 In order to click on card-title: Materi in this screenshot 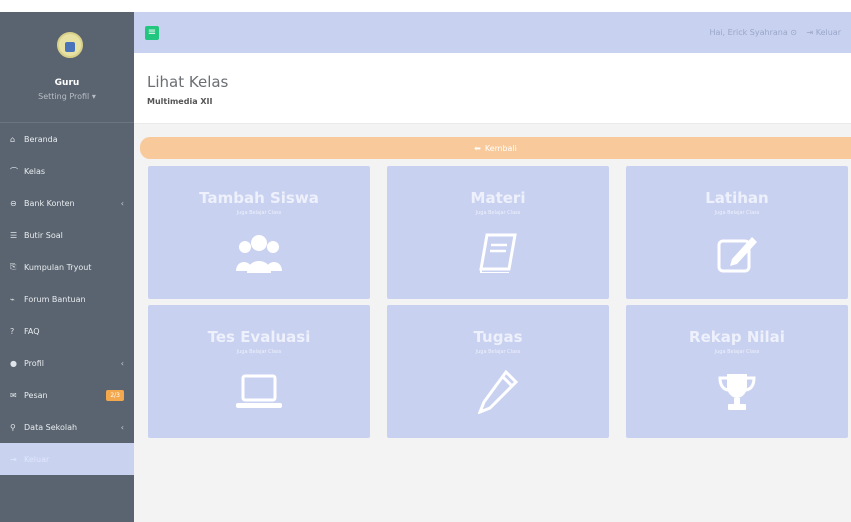, I will do `click(498, 198)`.